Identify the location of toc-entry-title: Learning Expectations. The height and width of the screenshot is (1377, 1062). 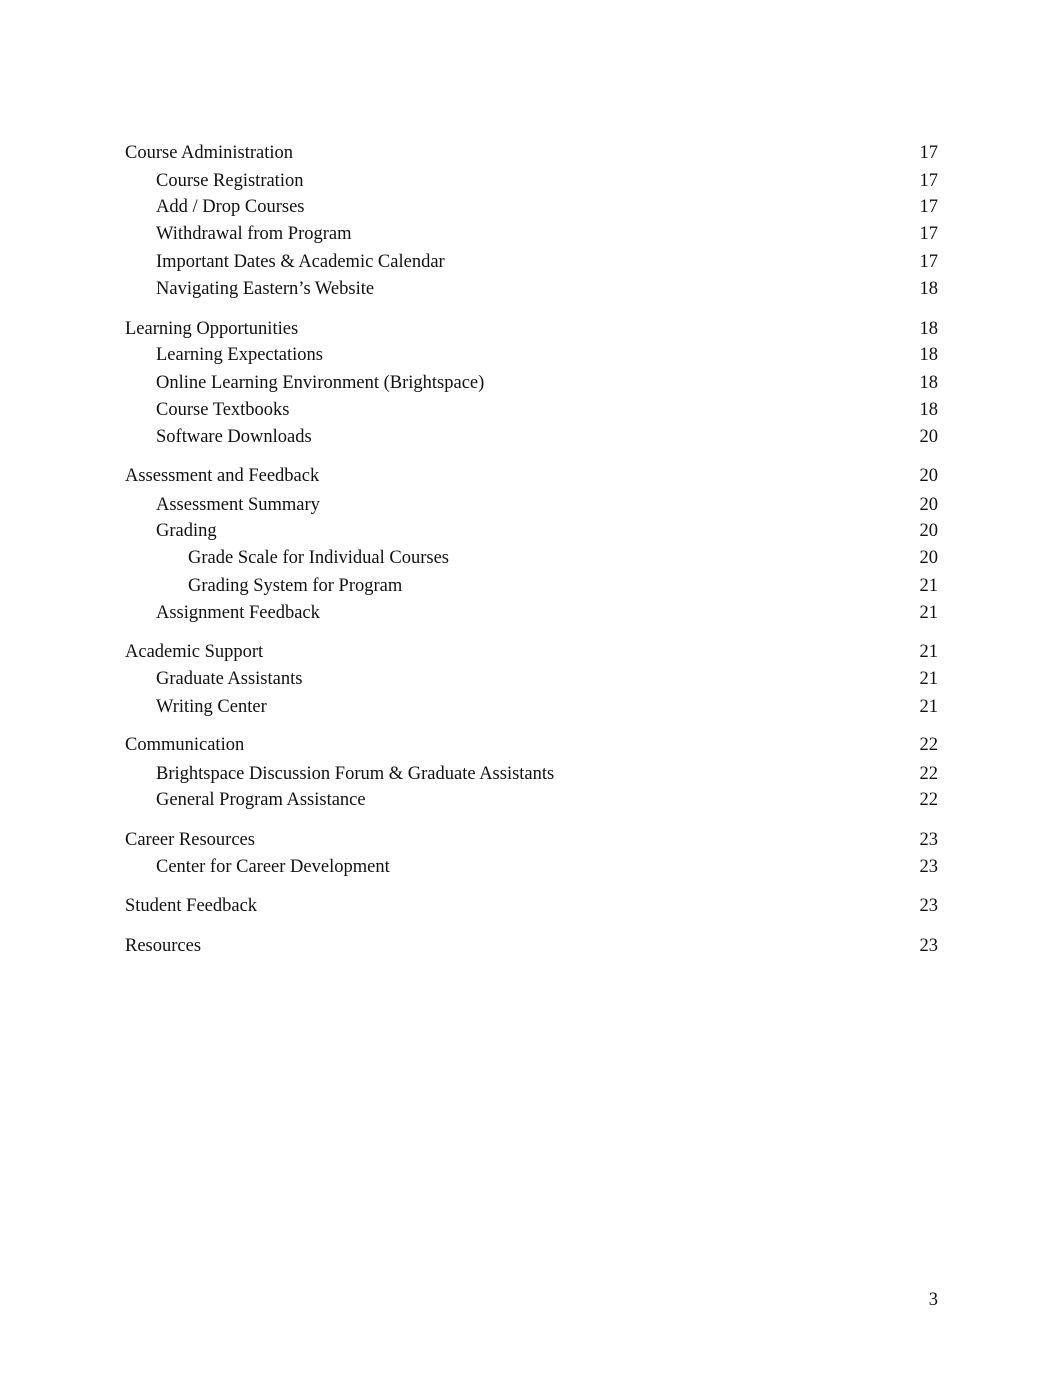
(239, 355).